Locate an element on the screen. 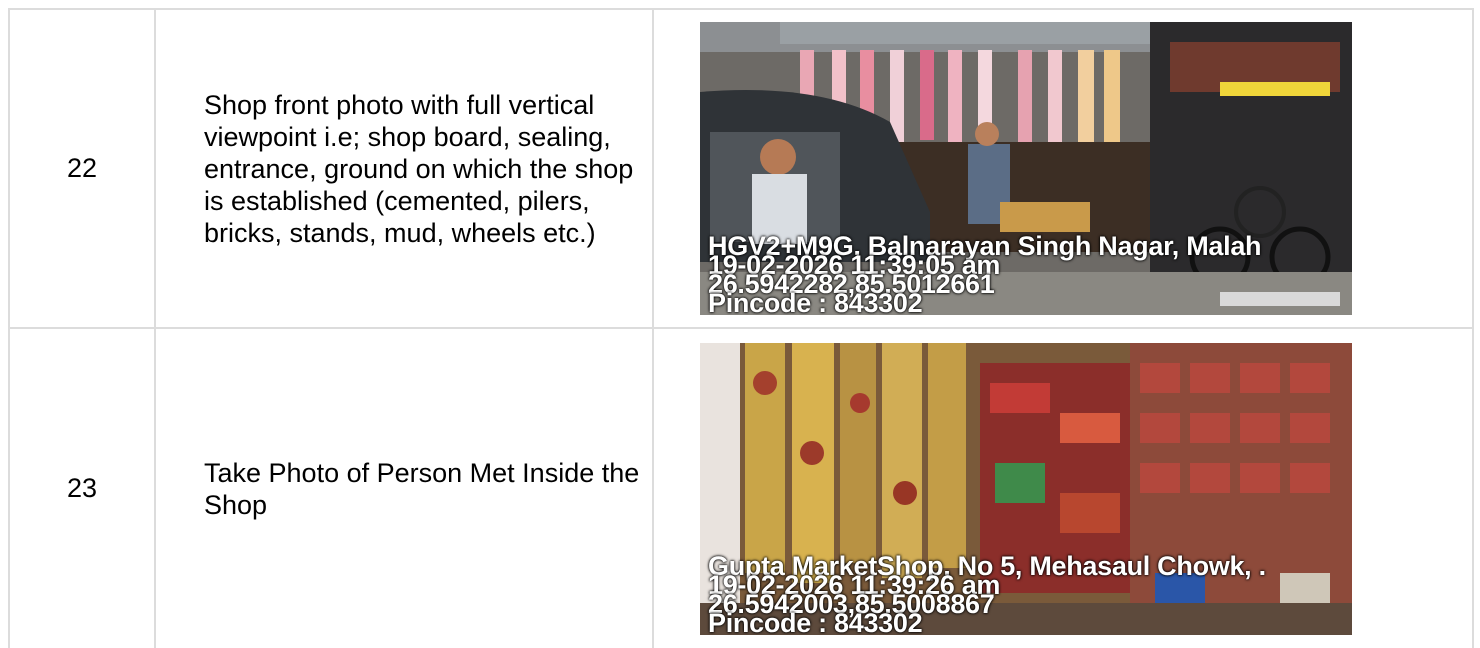 The width and height of the screenshot is (1480, 648). row-number: 23 is located at coordinates (82, 487).